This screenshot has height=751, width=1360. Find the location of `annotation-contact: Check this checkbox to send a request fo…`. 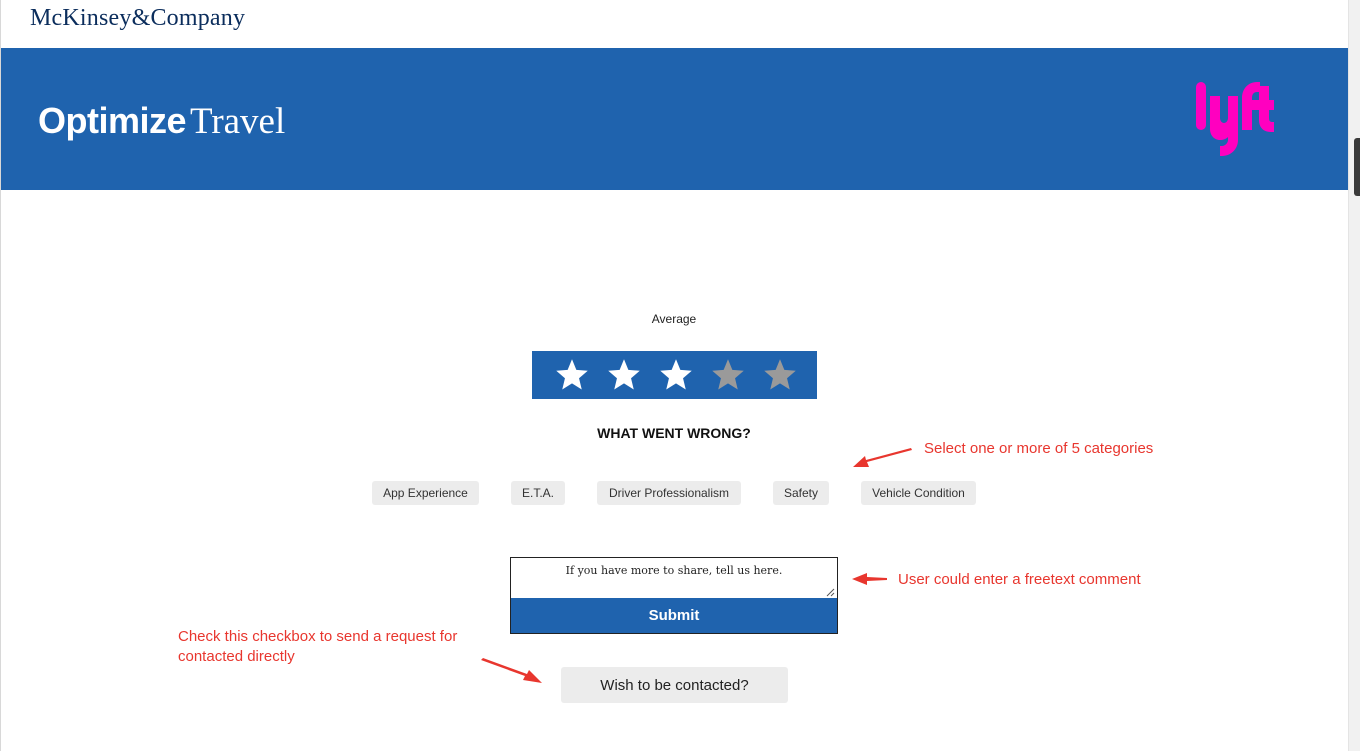

annotation-contact: Check this checkbox to send a request fo… is located at coordinates (318, 646).